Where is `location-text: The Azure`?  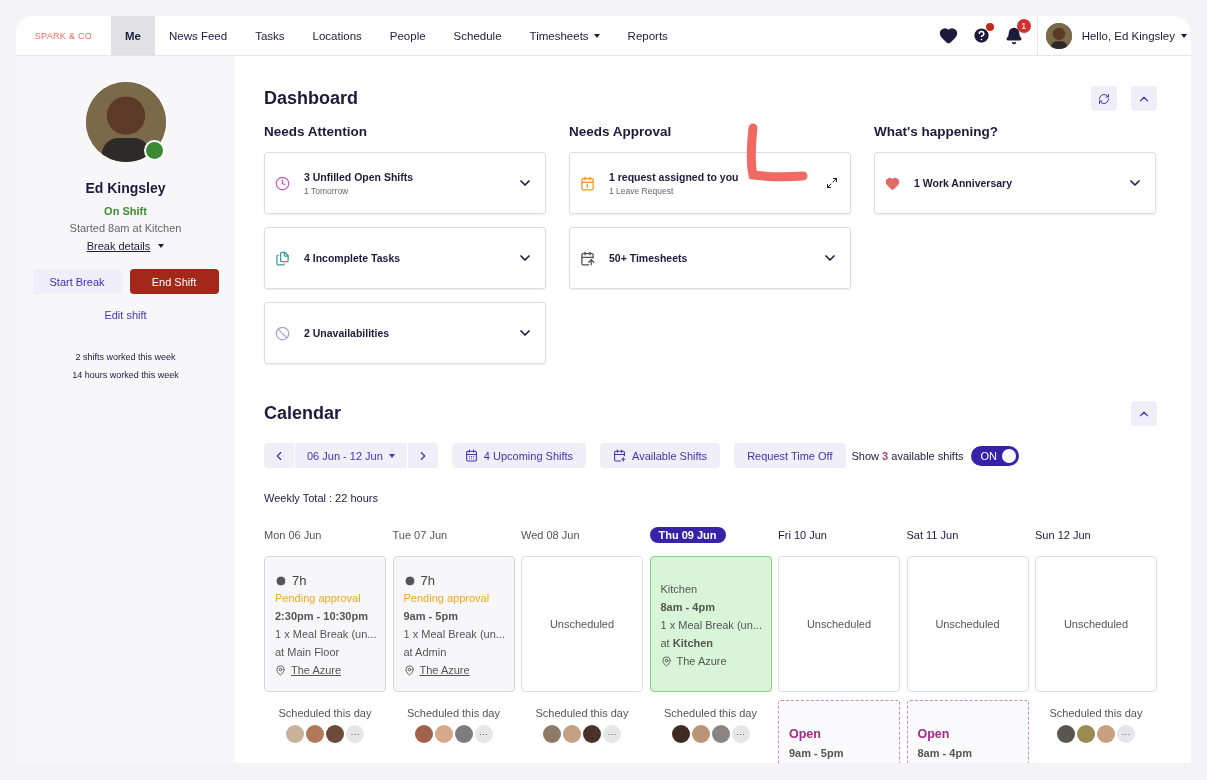 location-text: The Azure is located at coordinates (701, 661).